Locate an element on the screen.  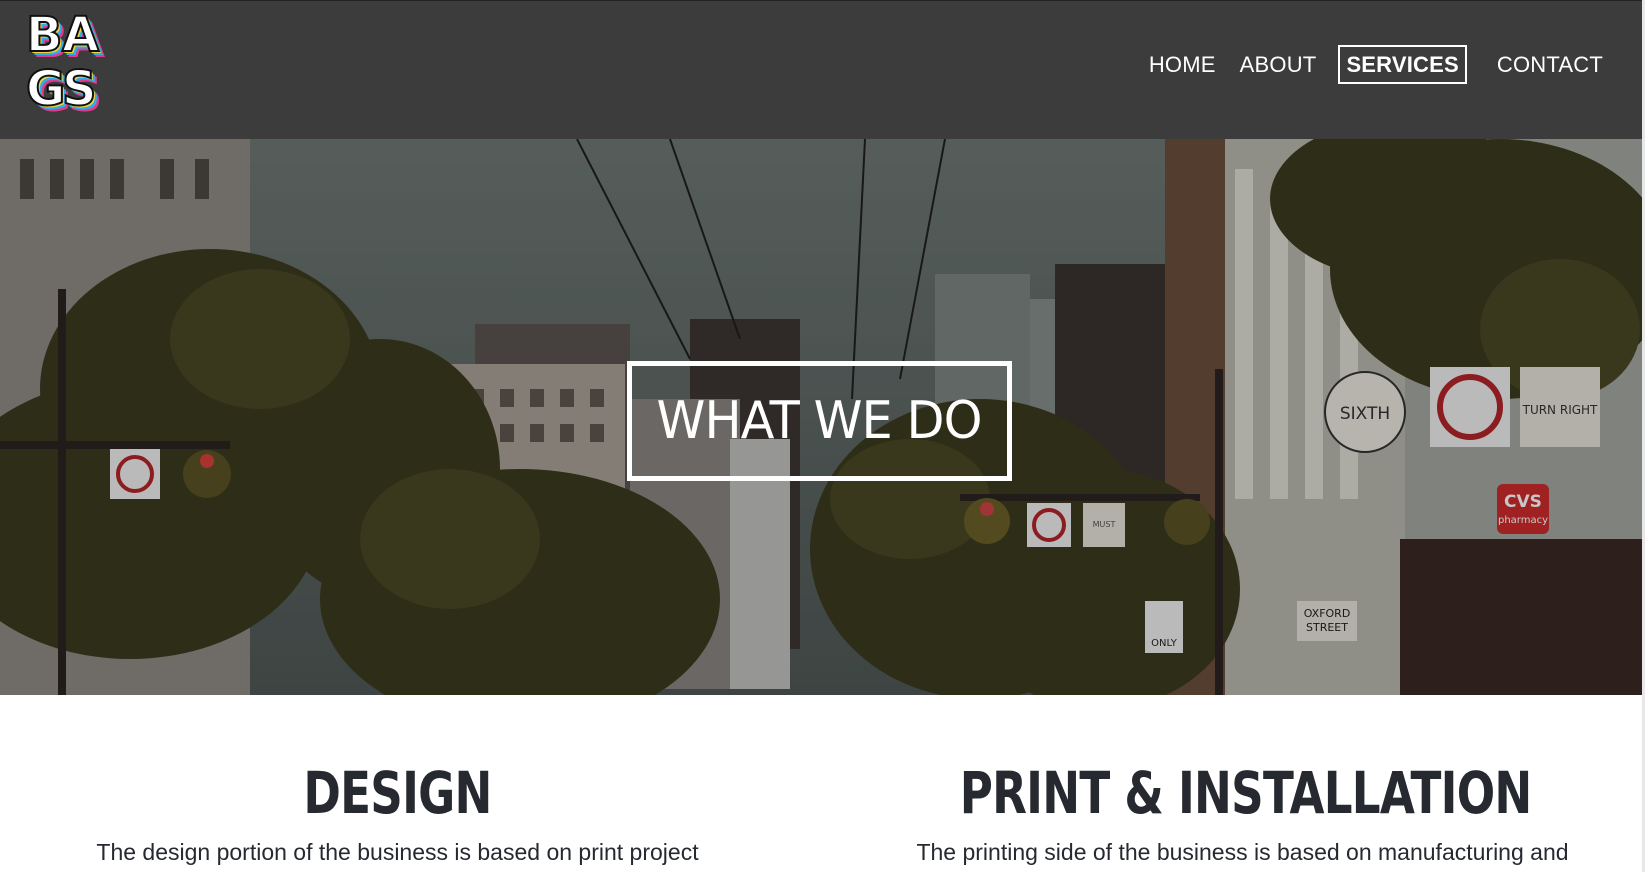
logo-letter-b: B is located at coordinates (44, 36).